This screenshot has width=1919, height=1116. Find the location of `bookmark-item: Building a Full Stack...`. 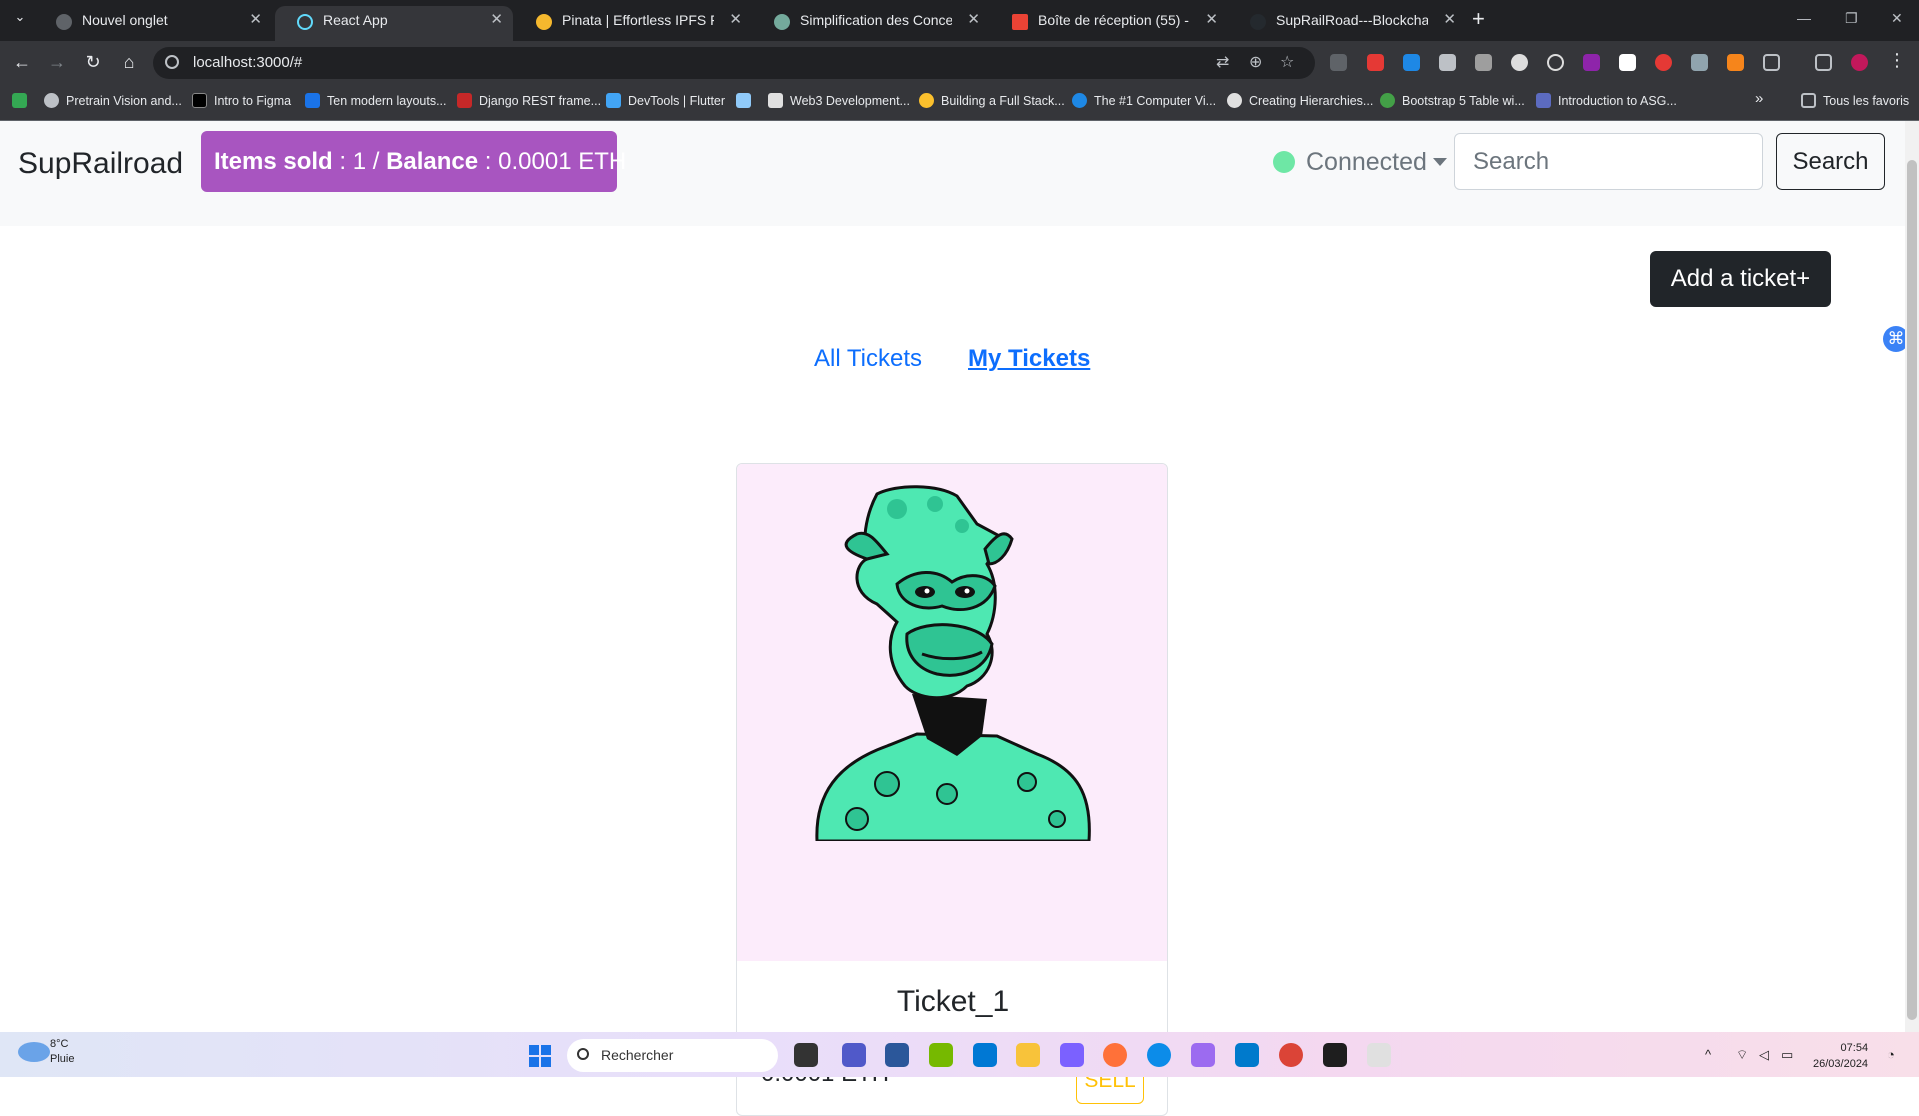

bookmark-item: Building a Full Stack... is located at coordinates (992, 100).